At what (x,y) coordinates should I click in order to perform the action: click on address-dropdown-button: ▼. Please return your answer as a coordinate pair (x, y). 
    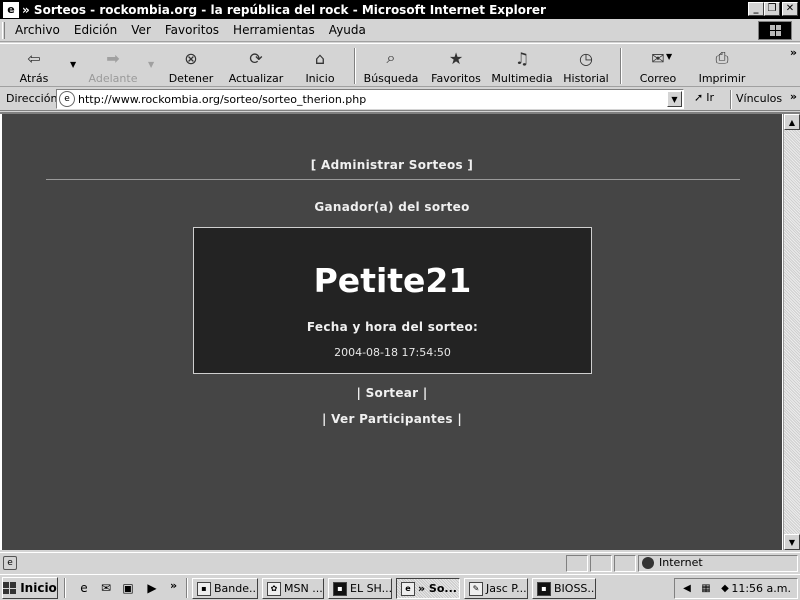
    Looking at the image, I should click on (674, 99).